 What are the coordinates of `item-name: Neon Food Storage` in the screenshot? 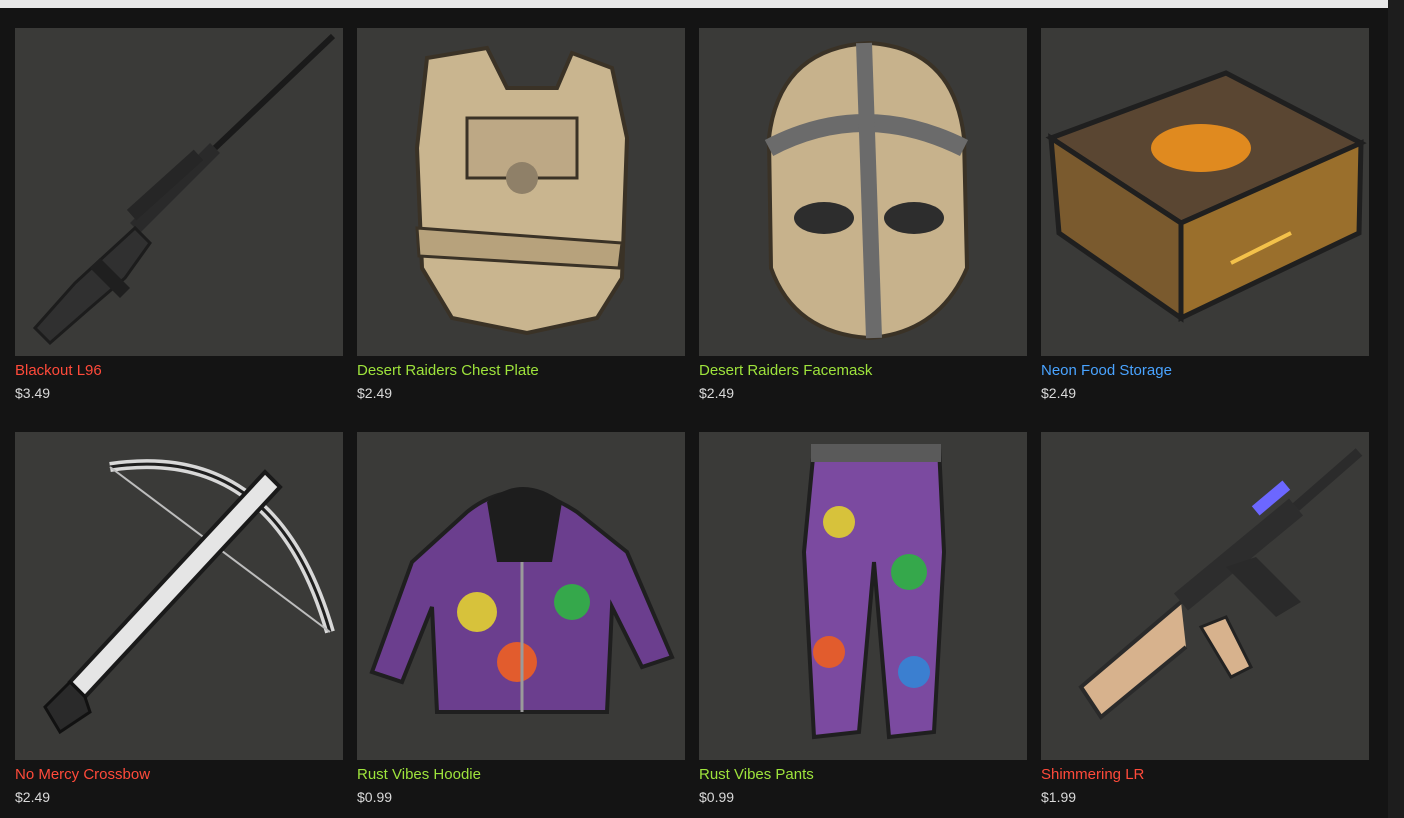 It's located at (1106, 370).